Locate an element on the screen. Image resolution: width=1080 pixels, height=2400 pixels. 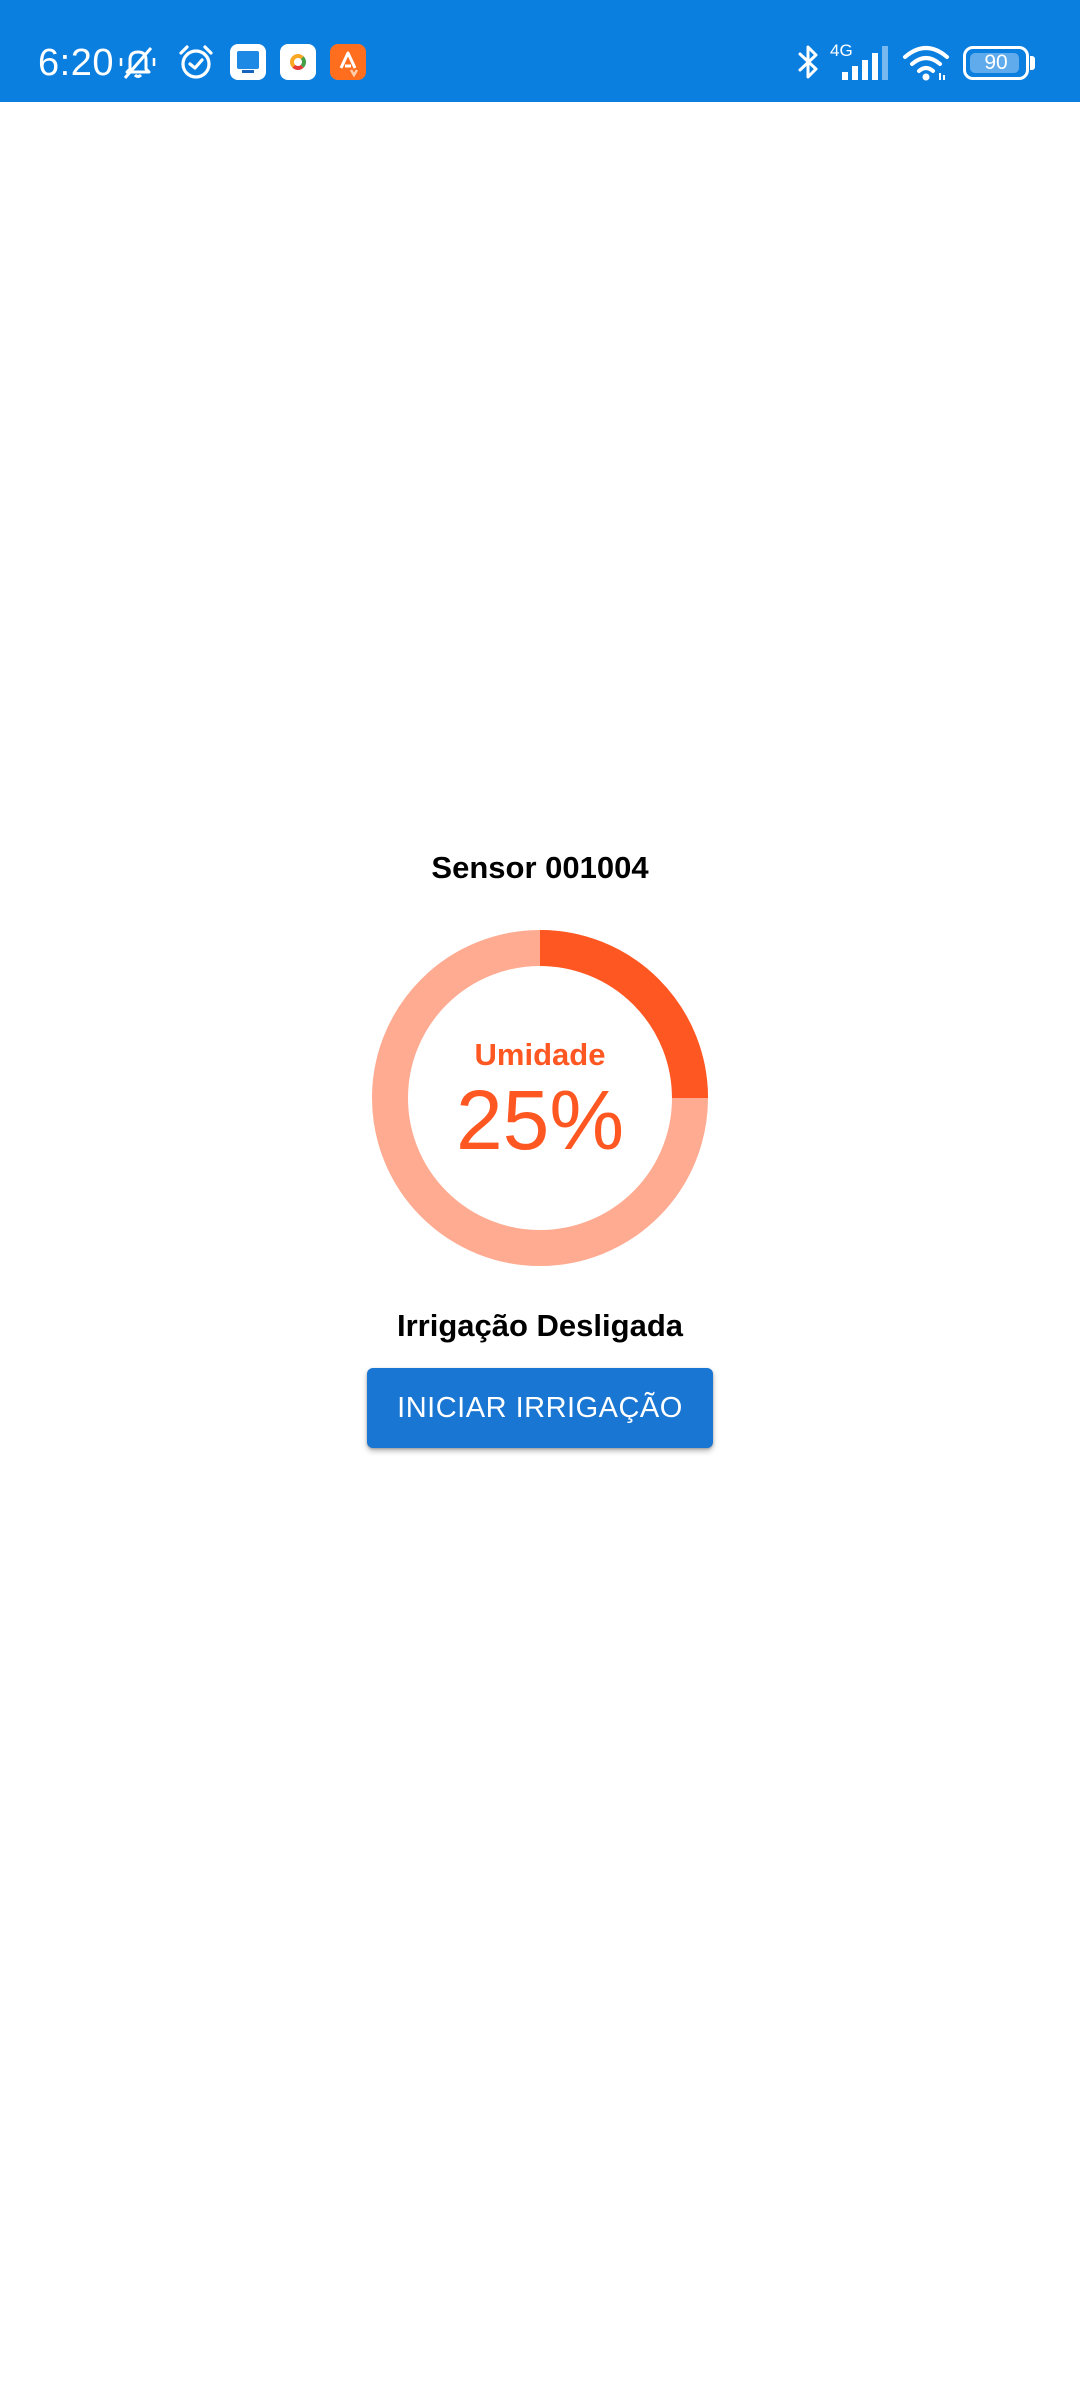
signal-icon is located at coordinates (865, 63).